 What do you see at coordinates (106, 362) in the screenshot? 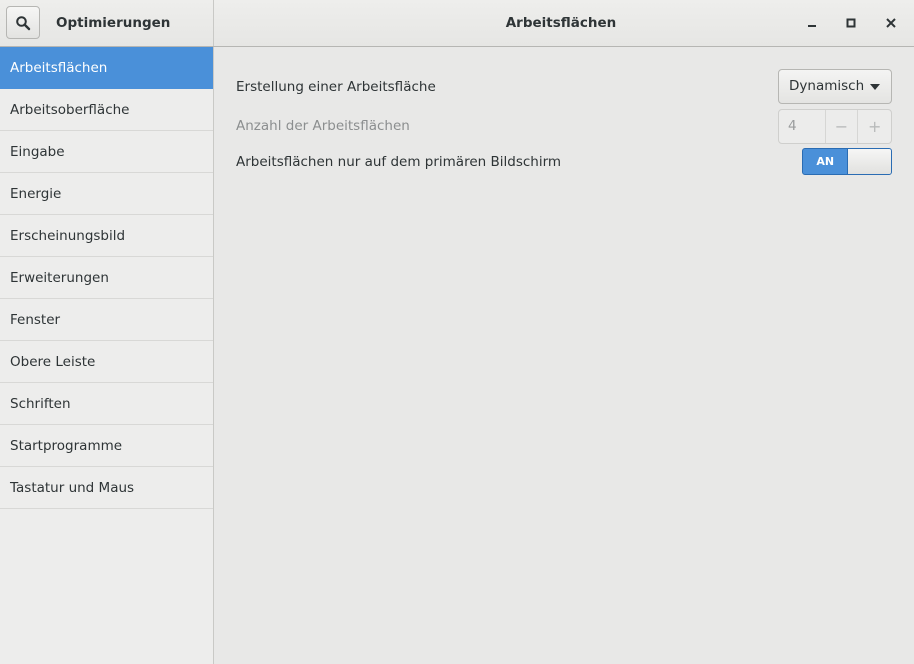
I see `sidebar-item-obere-leiste: Obere Leiste` at bounding box center [106, 362].